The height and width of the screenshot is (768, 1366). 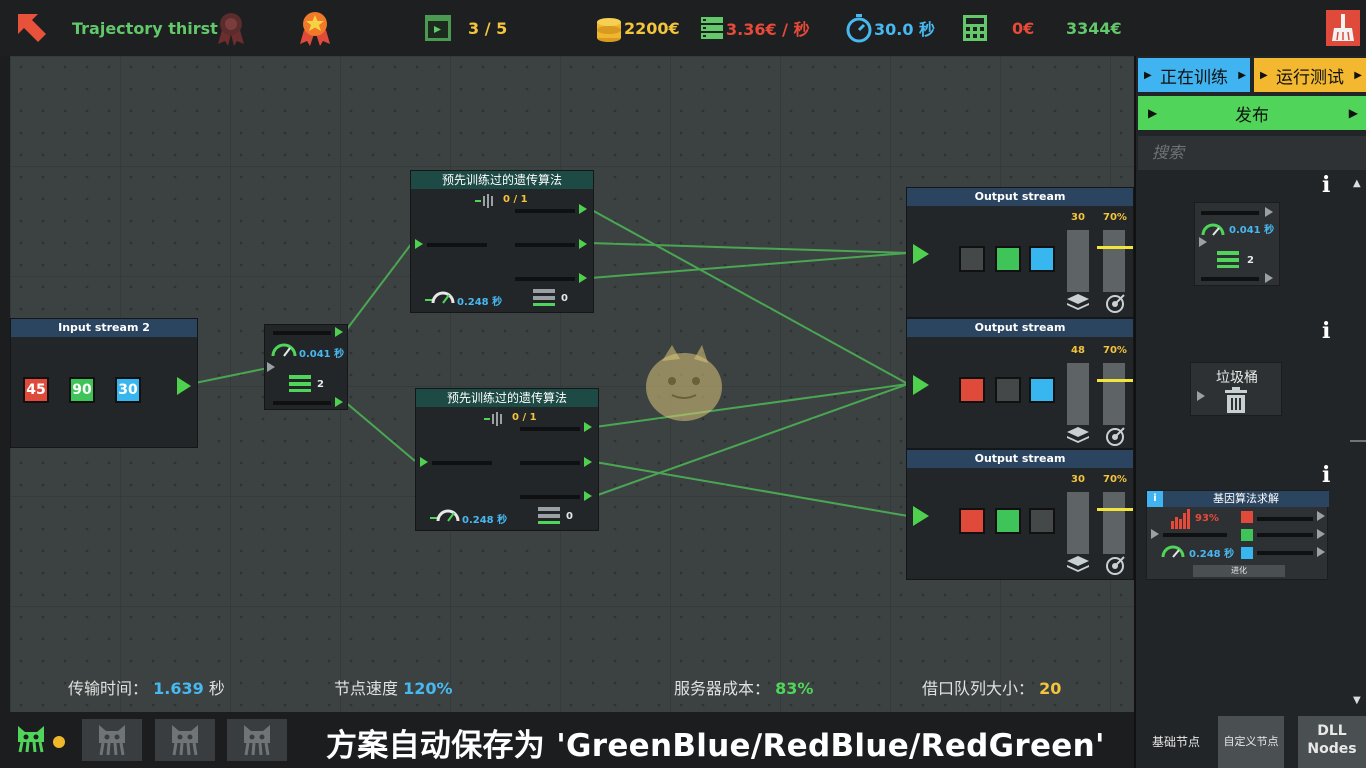 I want to click on algo2-time: 0.248 秒, so click(x=485, y=520).